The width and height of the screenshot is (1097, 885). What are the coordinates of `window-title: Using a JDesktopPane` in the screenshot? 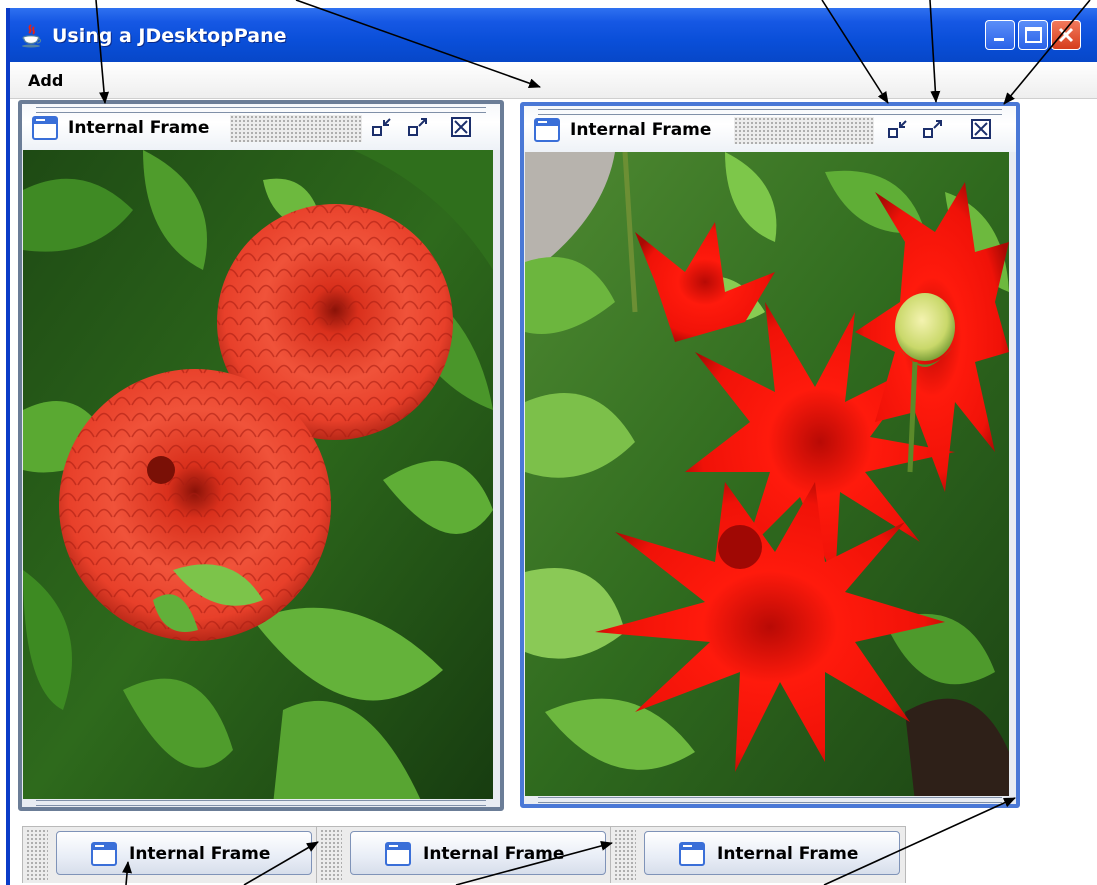 It's located at (169, 36).